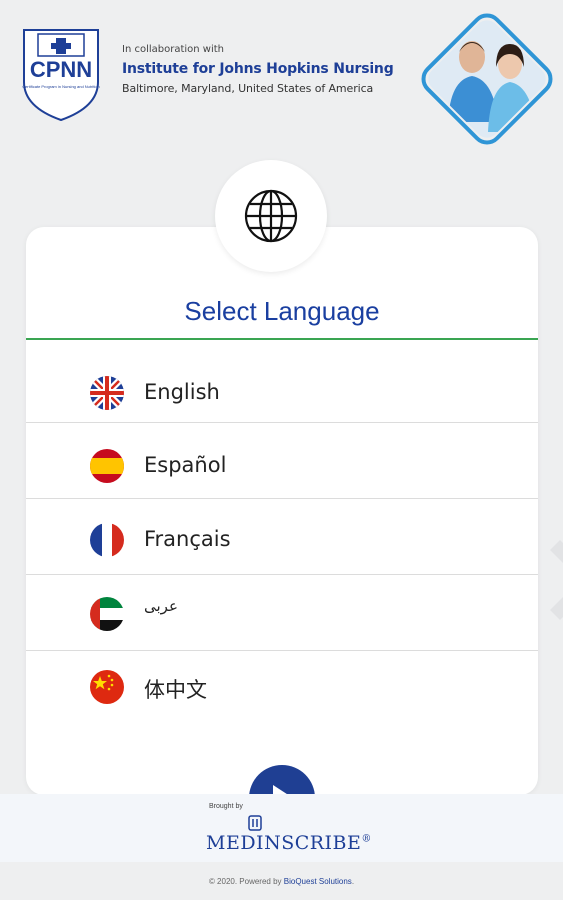 The width and height of the screenshot is (563, 900). I want to click on brought-by-text: Brought by, so click(226, 806).